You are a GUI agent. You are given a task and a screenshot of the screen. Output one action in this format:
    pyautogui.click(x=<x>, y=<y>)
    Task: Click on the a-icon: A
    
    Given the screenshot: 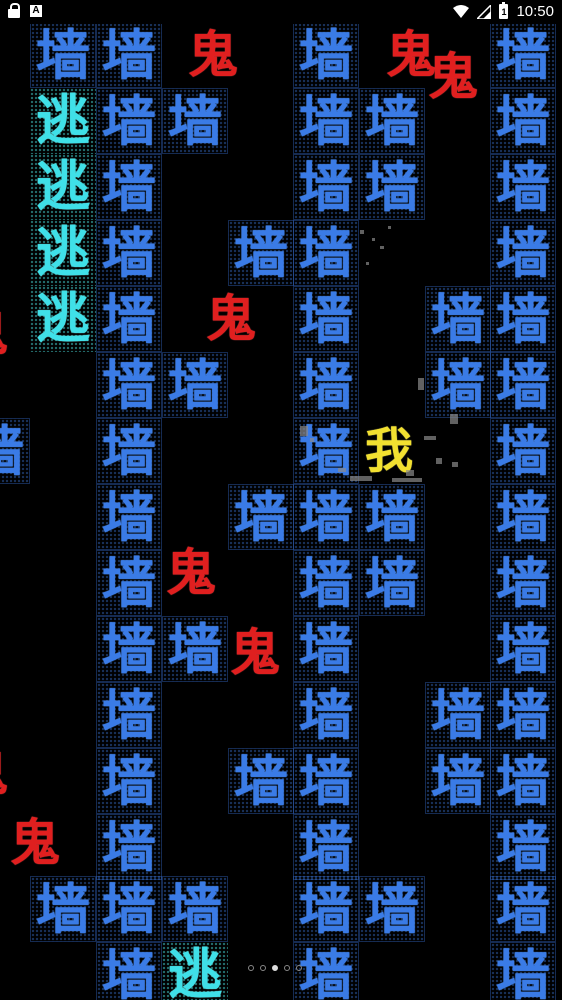 What is the action you would take?
    pyautogui.click(x=36, y=11)
    